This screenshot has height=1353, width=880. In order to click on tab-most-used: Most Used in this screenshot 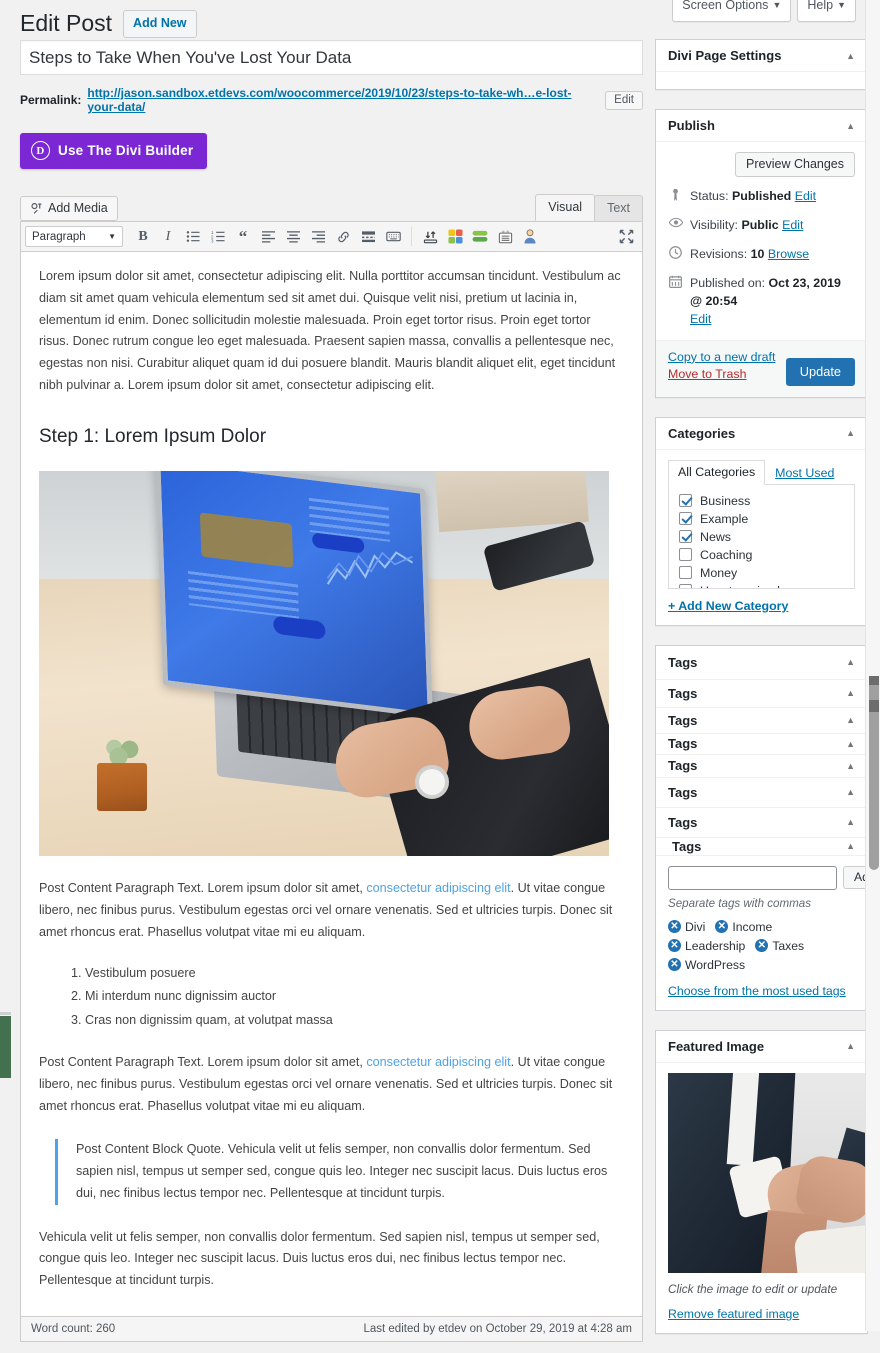, I will do `click(804, 473)`.